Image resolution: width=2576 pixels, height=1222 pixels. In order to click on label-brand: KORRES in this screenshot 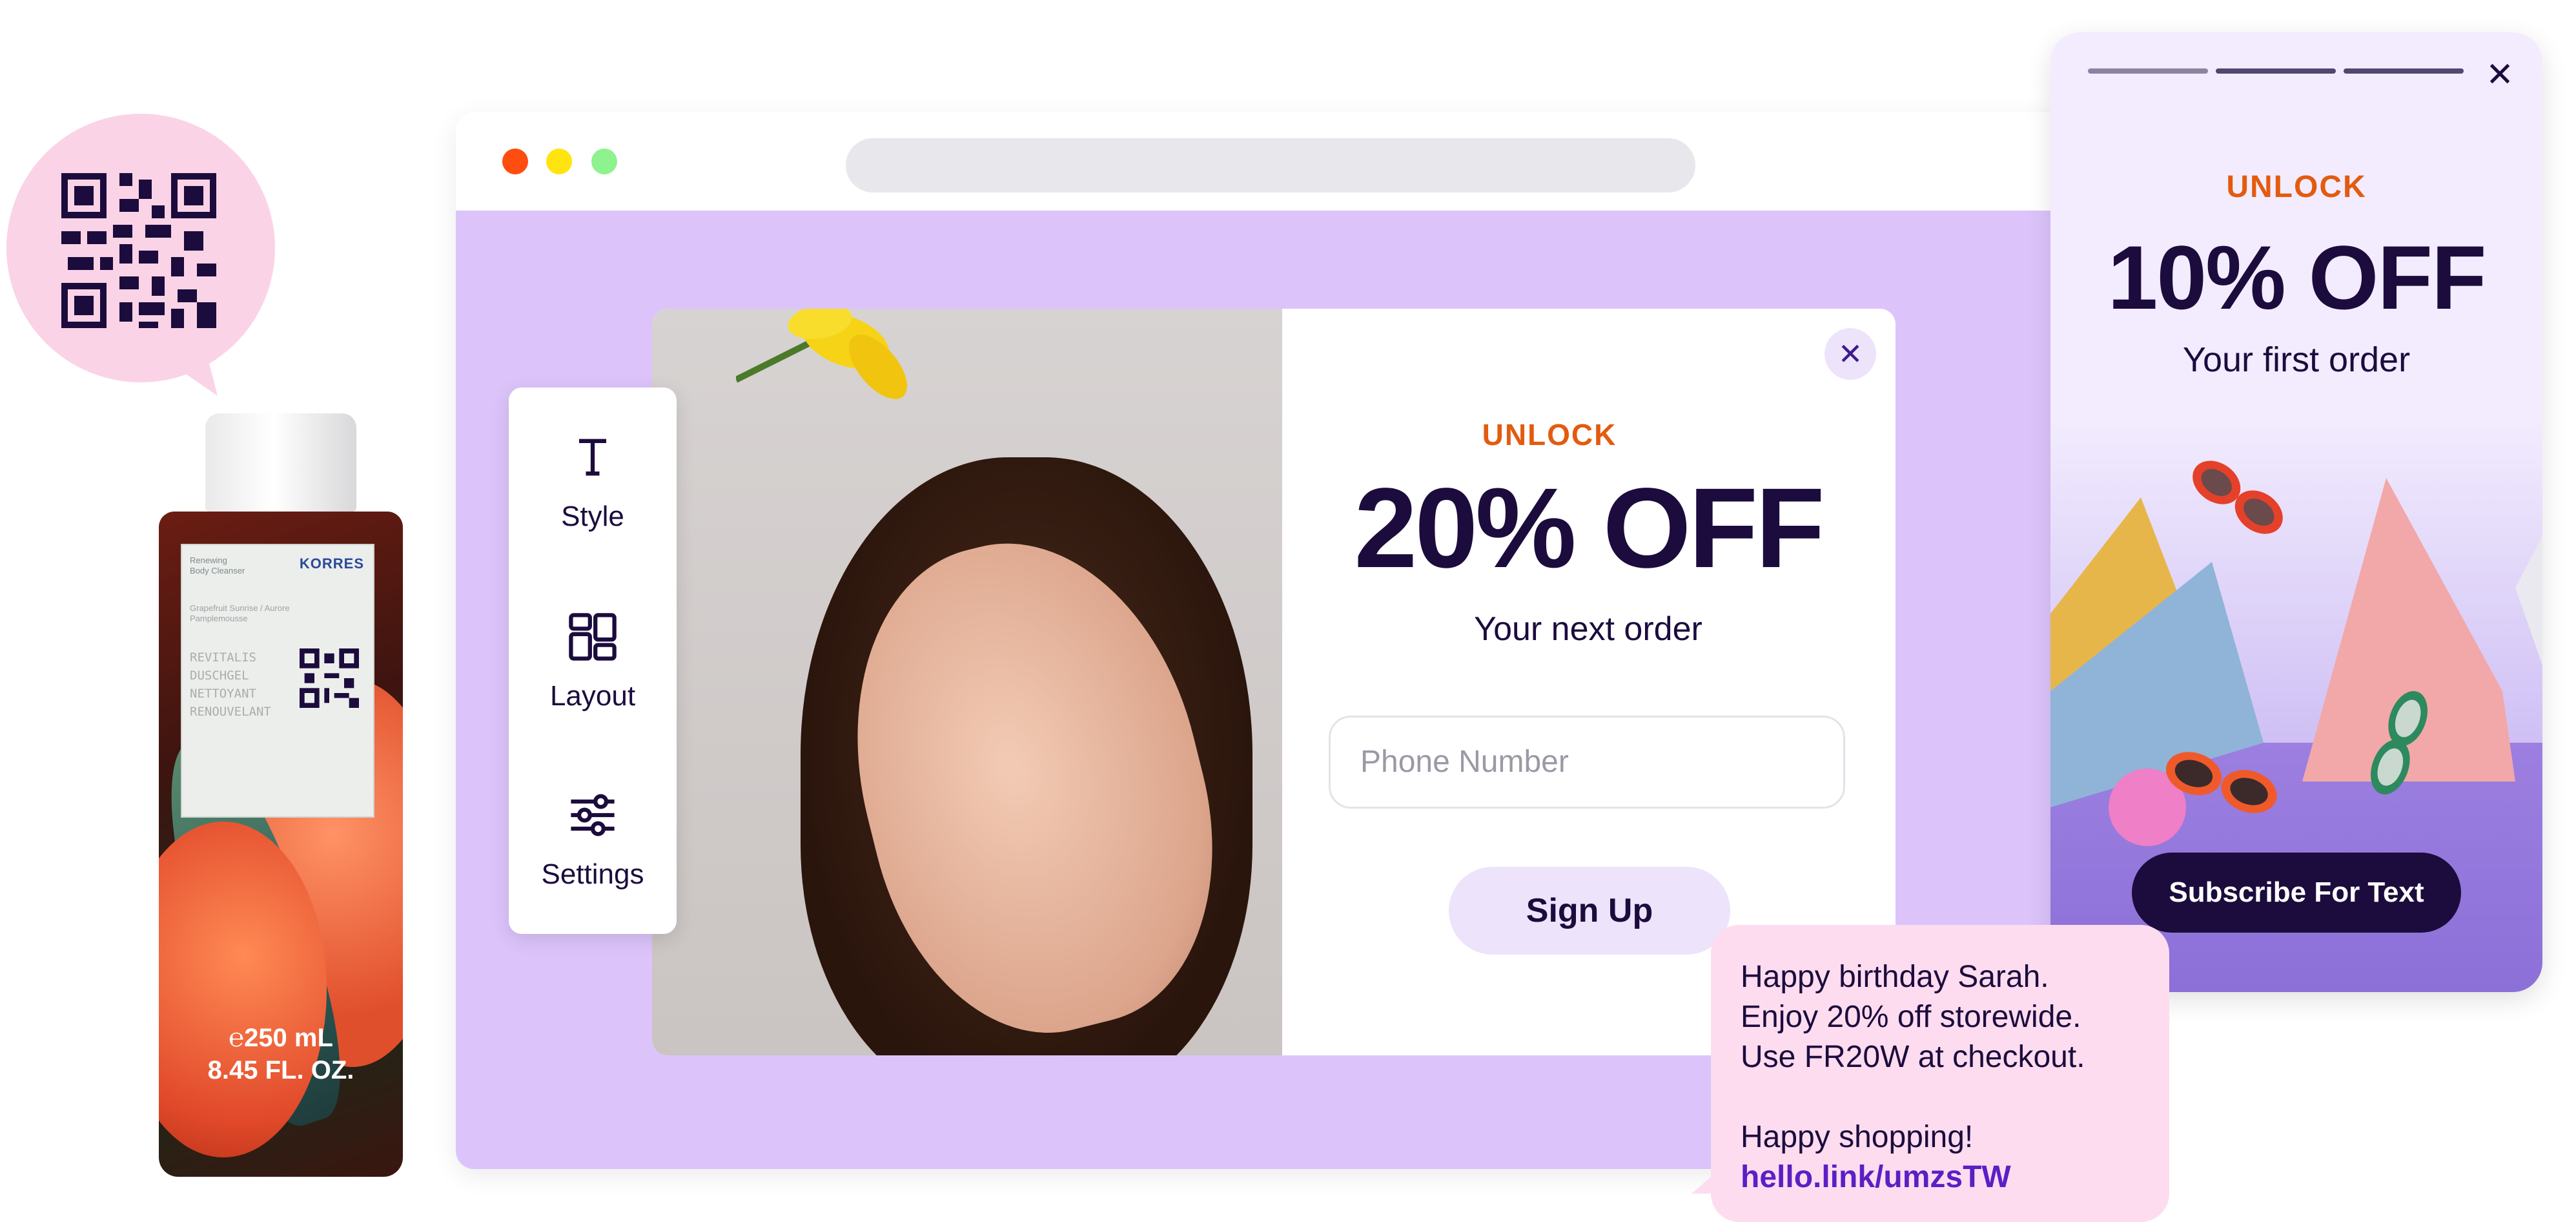, I will do `click(331, 563)`.